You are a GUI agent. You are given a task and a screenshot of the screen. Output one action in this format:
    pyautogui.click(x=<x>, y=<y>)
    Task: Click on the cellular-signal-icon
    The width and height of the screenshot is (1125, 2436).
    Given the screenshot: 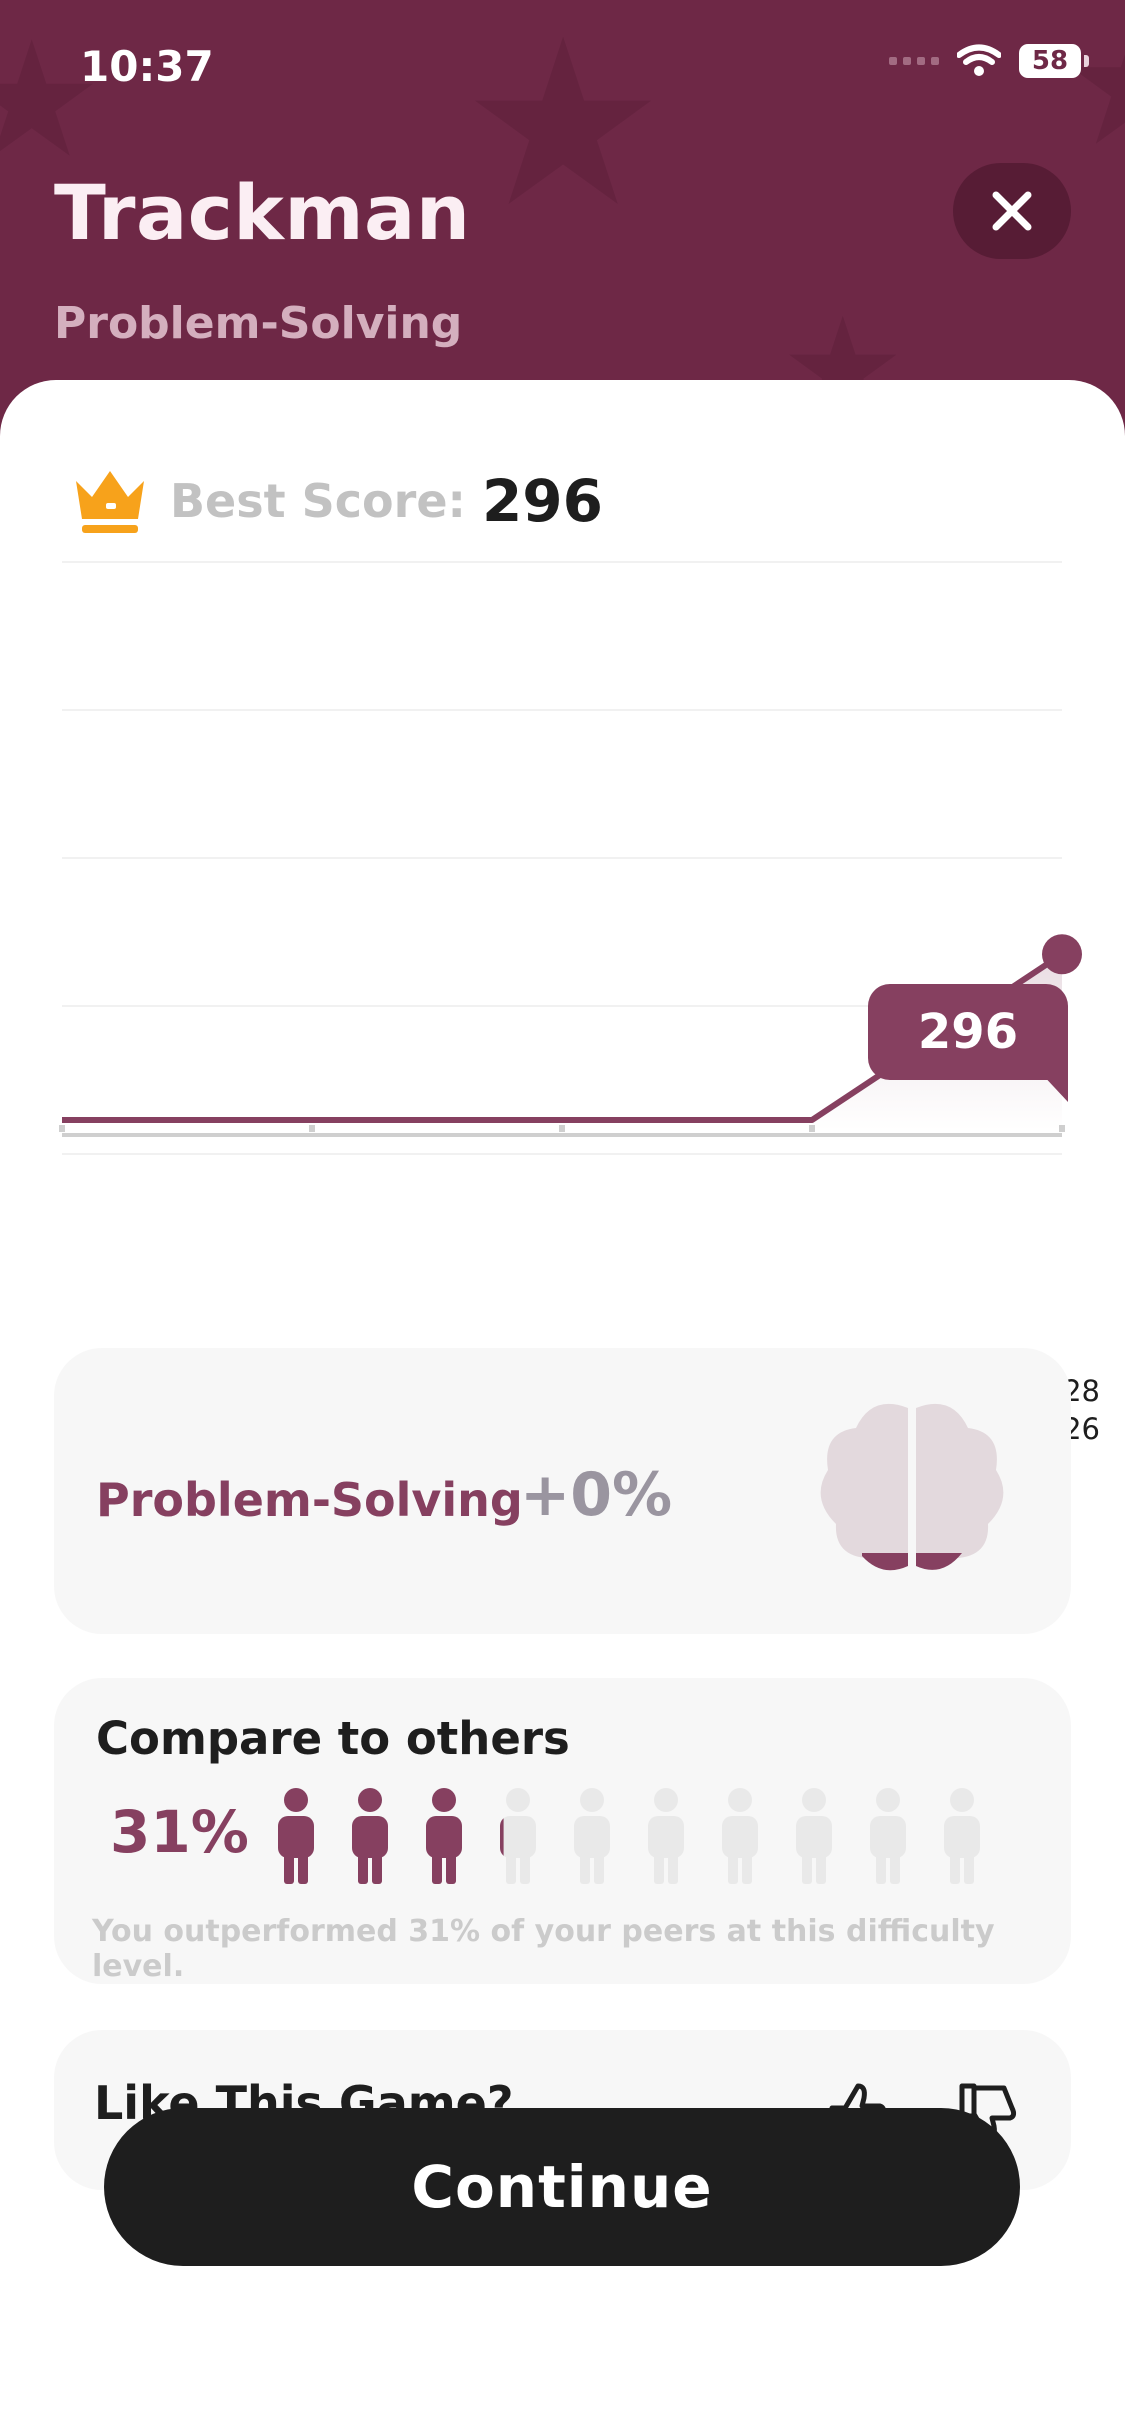 What is the action you would take?
    pyautogui.click(x=914, y=61)
    